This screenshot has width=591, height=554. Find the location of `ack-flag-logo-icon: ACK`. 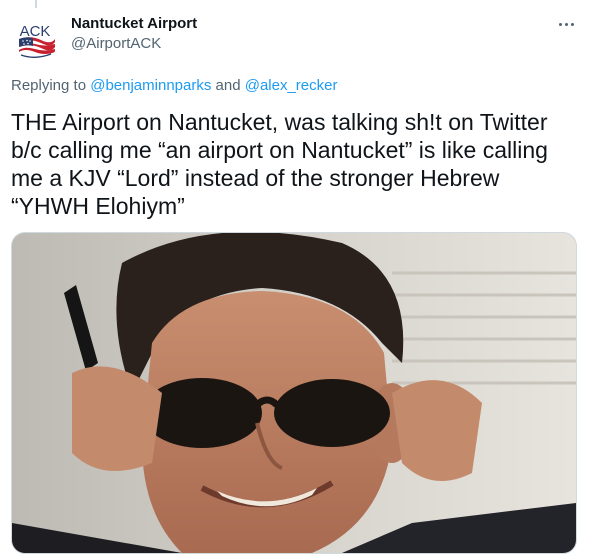

ack-flag-logo-icon: ACK is located at coordinates (37, 40).